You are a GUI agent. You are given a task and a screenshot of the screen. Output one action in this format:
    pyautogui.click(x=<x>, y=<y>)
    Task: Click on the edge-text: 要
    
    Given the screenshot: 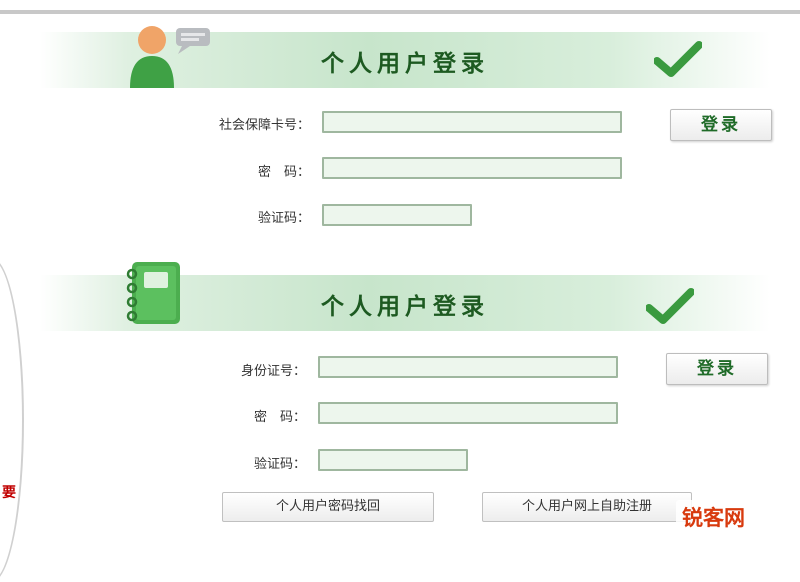 What is the action you would take?
    pyautogui.click(x=9, y=493)
    